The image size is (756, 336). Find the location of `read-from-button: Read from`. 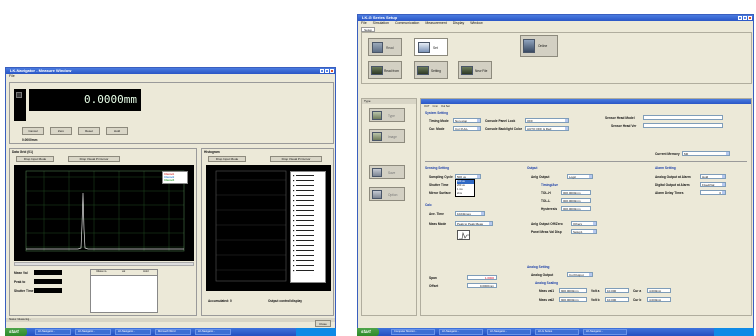

read-from-button: Read from is located at coordinates (385, 70).